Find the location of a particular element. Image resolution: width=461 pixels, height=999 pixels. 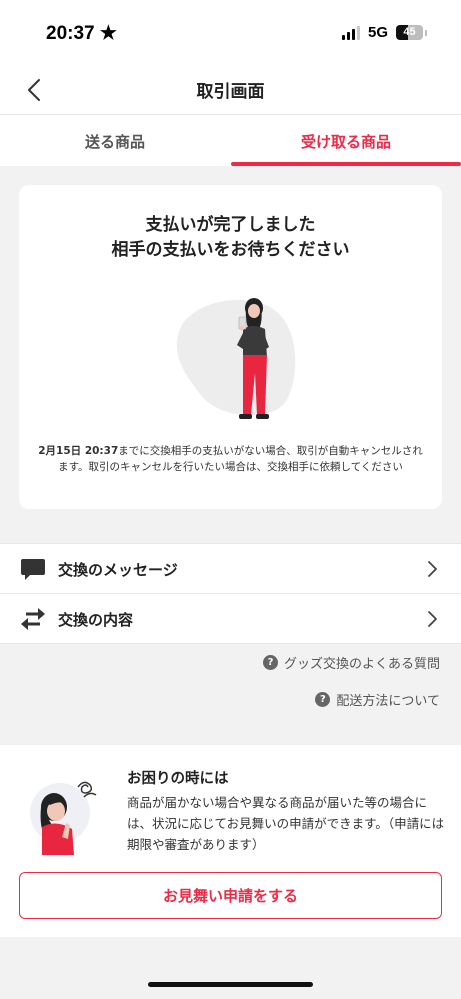

trouble-title: お困りの時には is located at coordinates (178, 779).